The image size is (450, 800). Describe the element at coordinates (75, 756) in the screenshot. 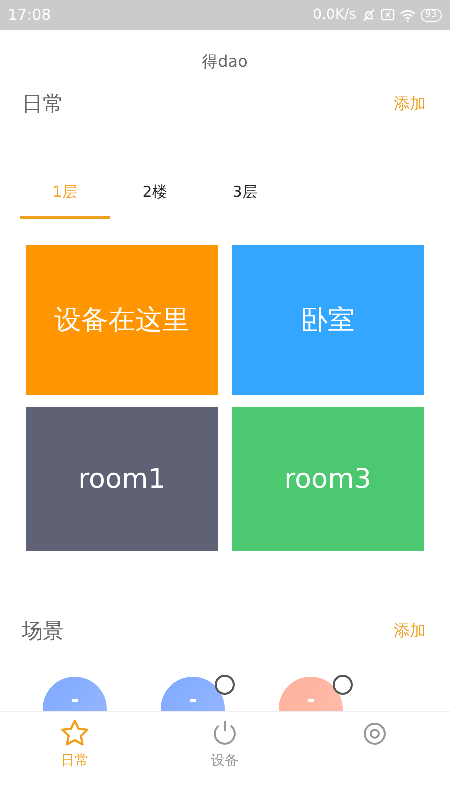

I see `tab-item: 日常` at that location.